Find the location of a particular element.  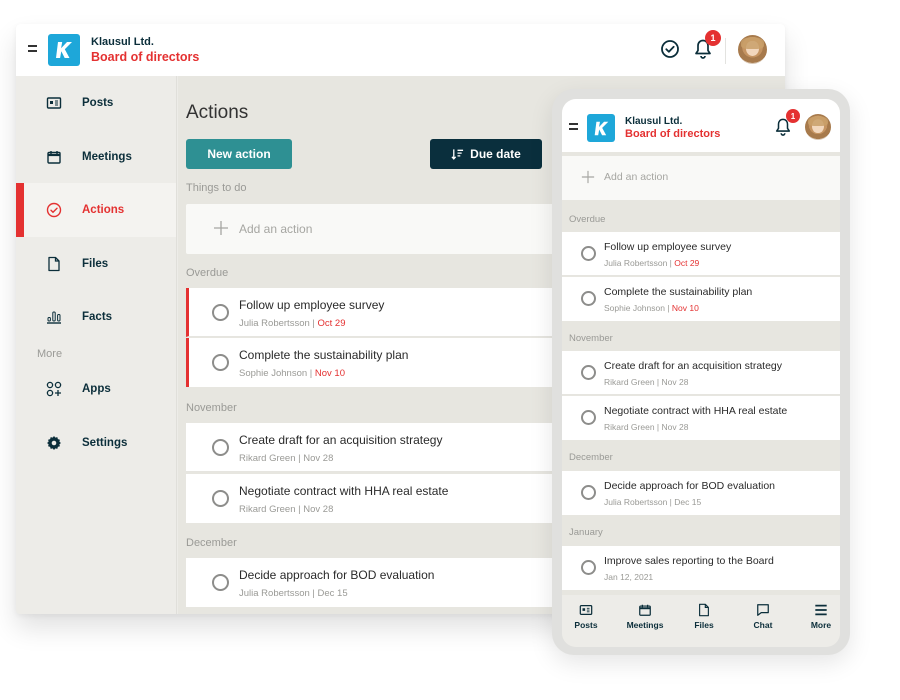

sidebar-item-facts: Facts is located at coordinates (96, 317).